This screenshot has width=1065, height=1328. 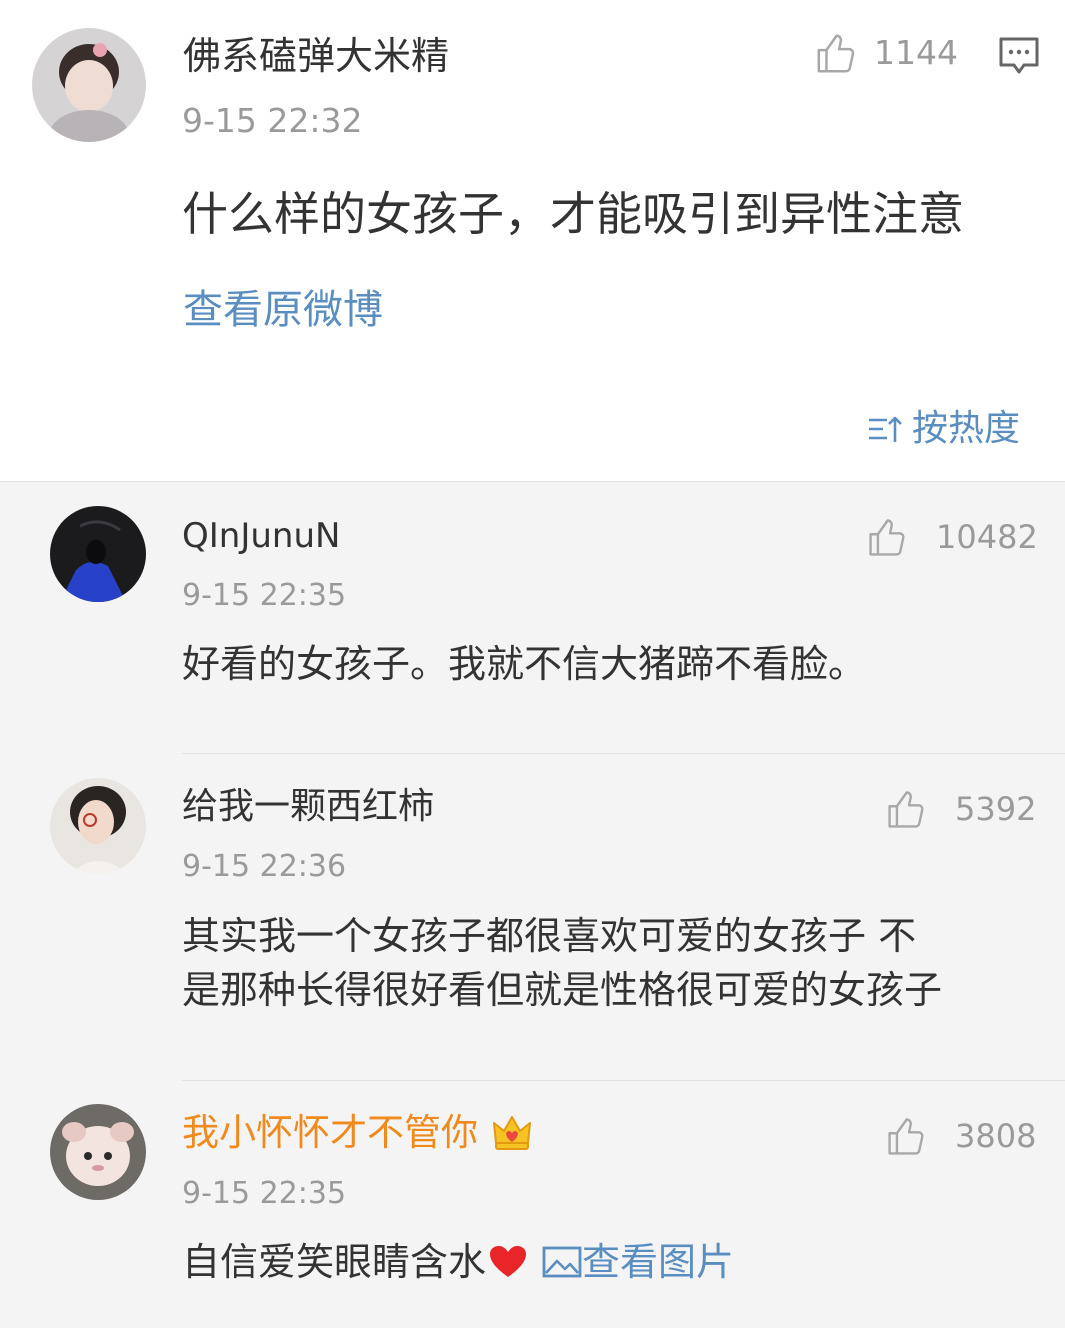 I want to click on sort-icon, so click(x=885, y=429).